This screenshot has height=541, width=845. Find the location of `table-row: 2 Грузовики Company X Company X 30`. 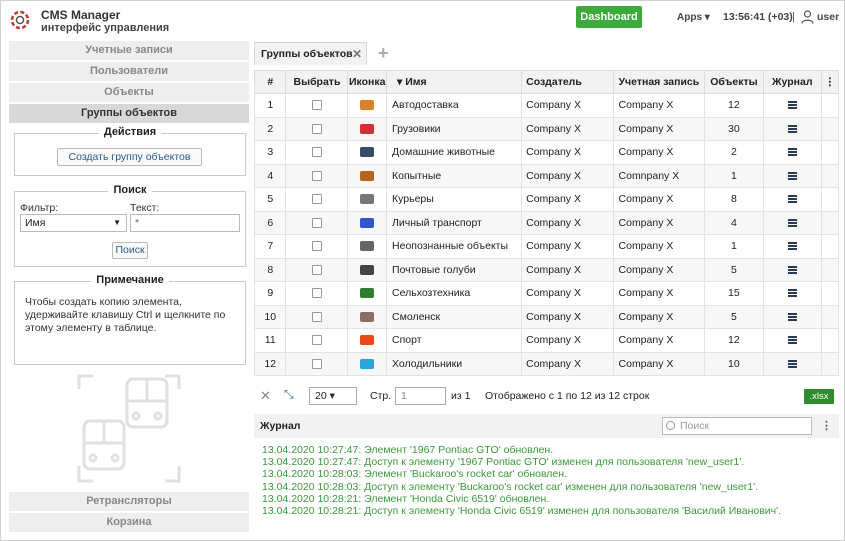

table-row: 2 Грузовики Company X Company X 30 is located at coordinates (546, 128).